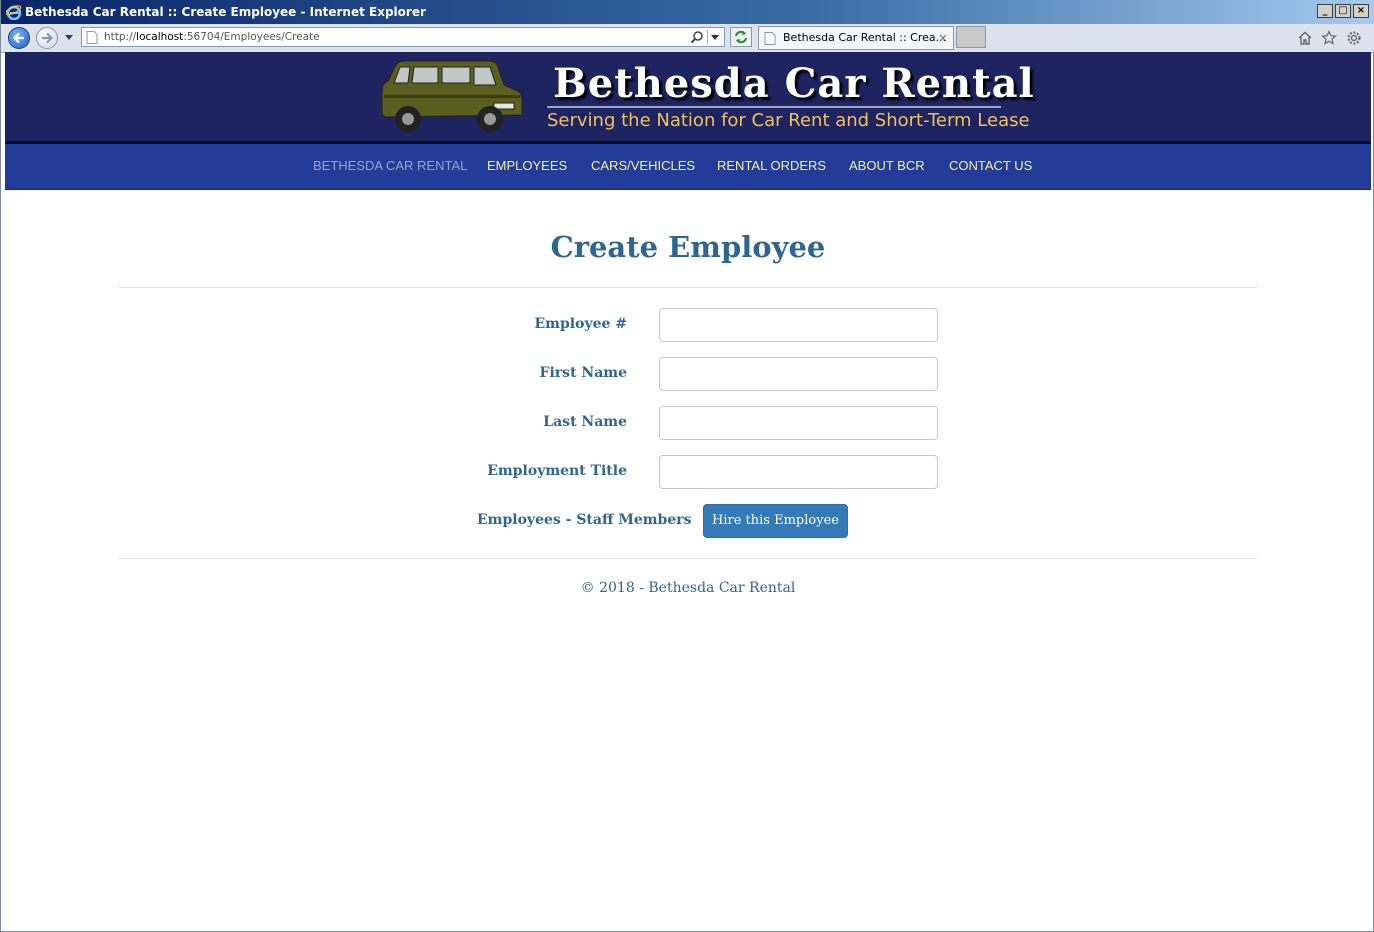  I want to click on search-icon, so click(697, 37).